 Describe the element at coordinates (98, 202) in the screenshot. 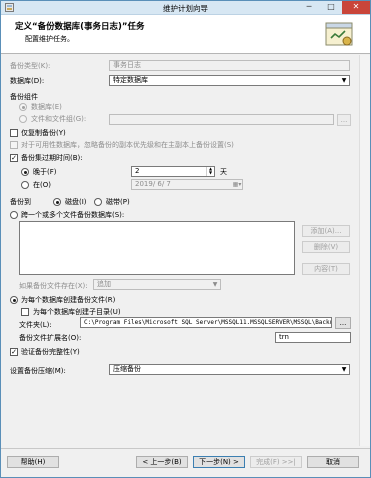

I see `tape-radio` at that location.